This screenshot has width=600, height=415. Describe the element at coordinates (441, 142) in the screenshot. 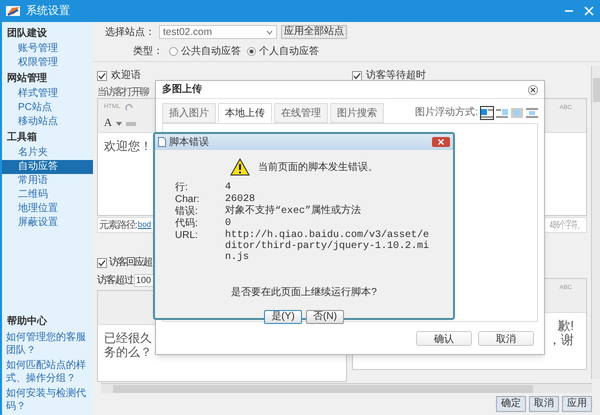

I see `close-button` at that location.